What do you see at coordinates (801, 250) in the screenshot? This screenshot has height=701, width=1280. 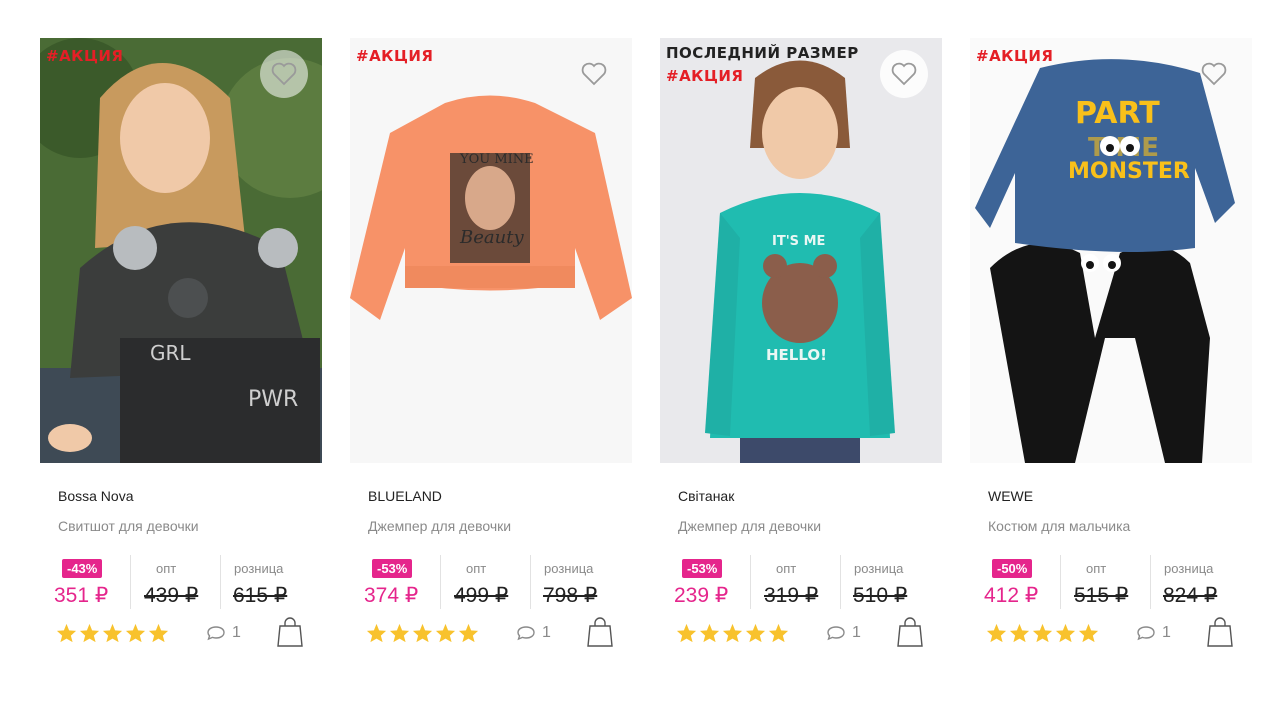 I see `product-image: IT'S ME HELLO! ПОСЛЕДНИЙ РАЗМЕР #АКЦИЯ` at bounding box center [801, 250].